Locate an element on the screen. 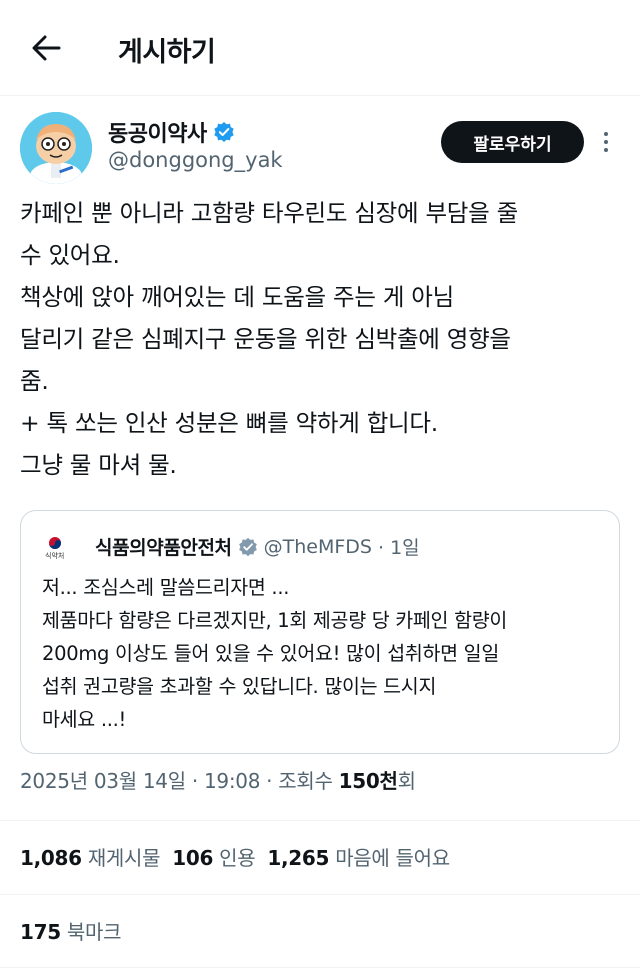  author-name: 동공이약사 is located at coordinates (157, 132).